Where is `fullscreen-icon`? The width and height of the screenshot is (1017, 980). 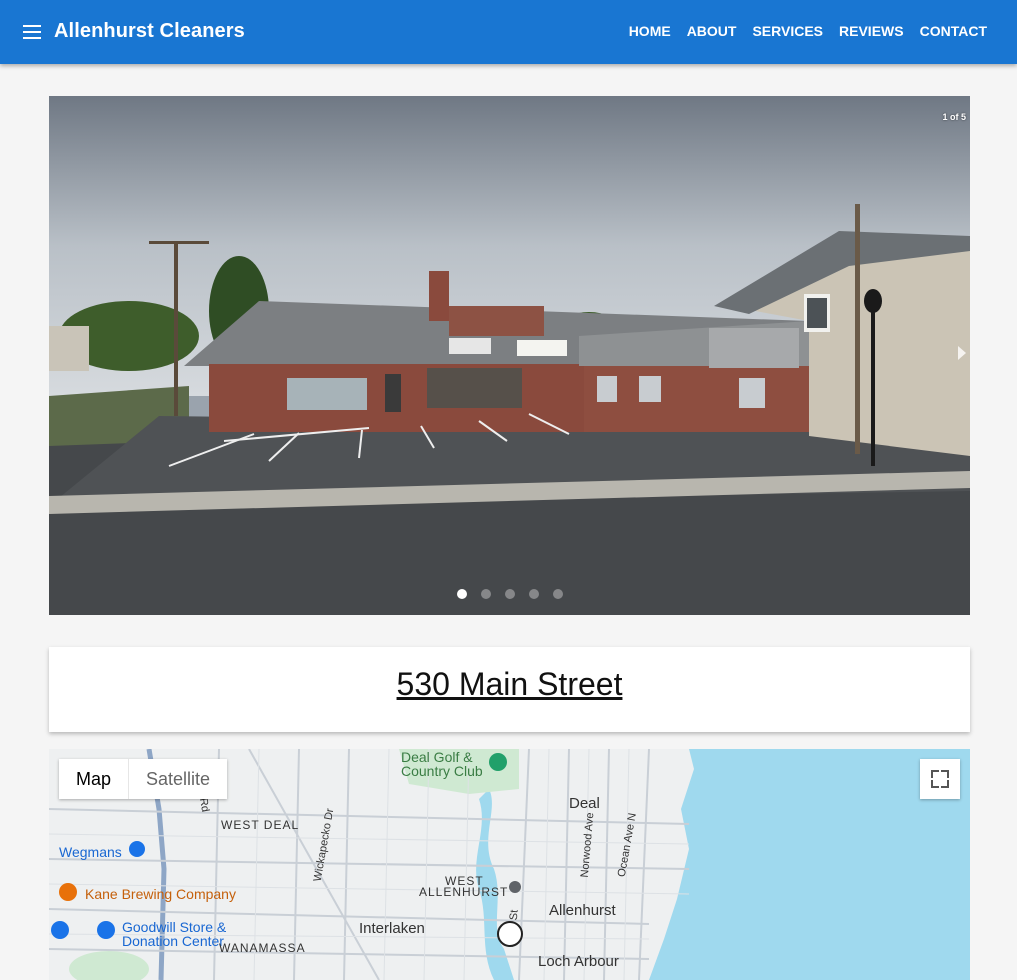
fullscreen-icon is located at coordinates (940, 779).